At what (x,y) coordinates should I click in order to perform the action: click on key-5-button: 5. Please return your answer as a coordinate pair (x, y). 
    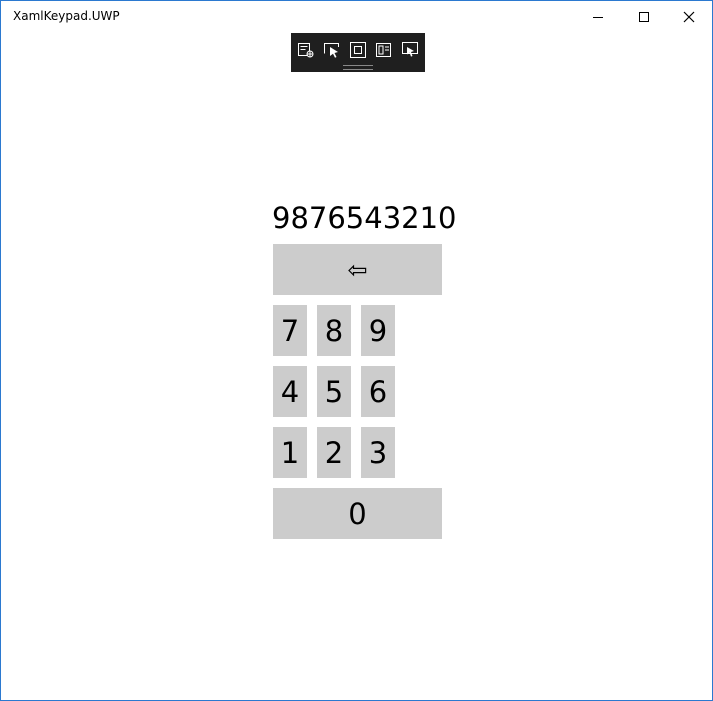
    Looking at the image, I should click on (334, 391).